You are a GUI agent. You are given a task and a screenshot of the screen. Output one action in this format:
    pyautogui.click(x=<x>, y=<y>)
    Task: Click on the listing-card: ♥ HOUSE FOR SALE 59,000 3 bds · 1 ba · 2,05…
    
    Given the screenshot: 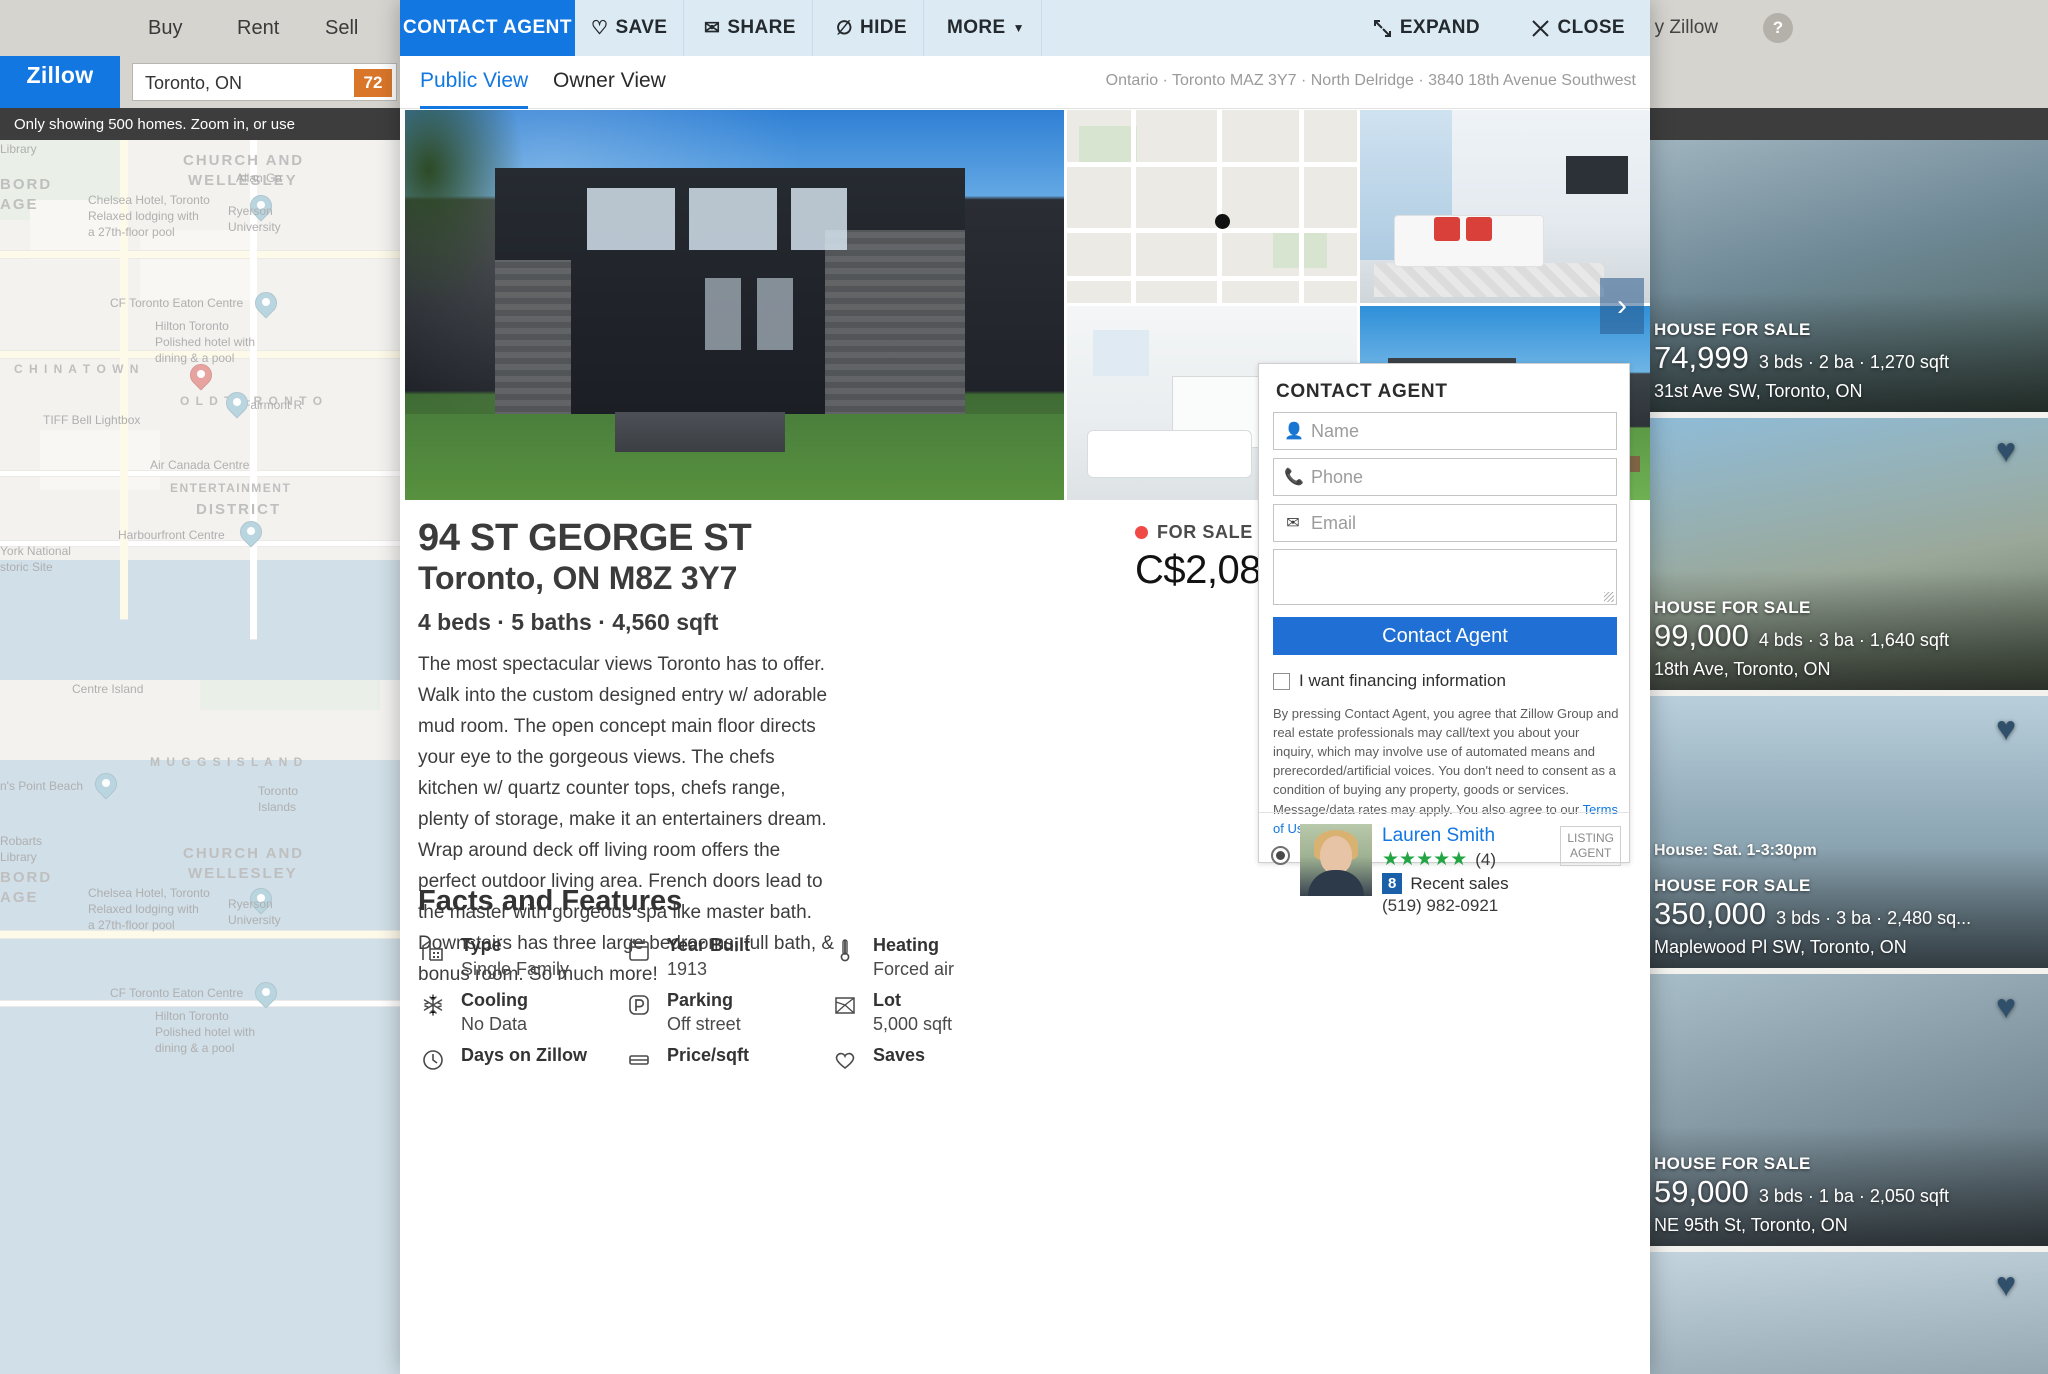 What is the action you would take?
    pyautogui.click(x=1844, y=1110)
    